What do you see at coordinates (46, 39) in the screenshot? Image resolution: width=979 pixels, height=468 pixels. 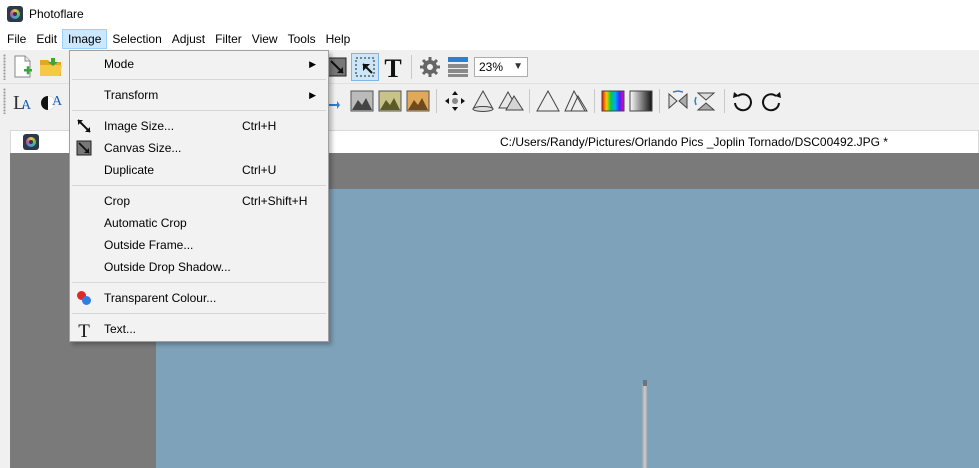 I see `menu-edit: Edit` at bounding box center [46, 39].